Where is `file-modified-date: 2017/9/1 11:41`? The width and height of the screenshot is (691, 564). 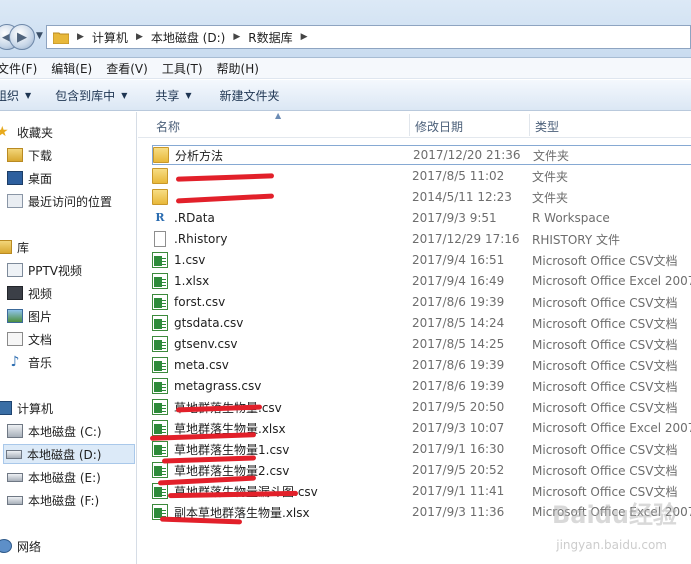
file-modified-date: 2017/9/1 11:41 is located at coordinates (458, 491).